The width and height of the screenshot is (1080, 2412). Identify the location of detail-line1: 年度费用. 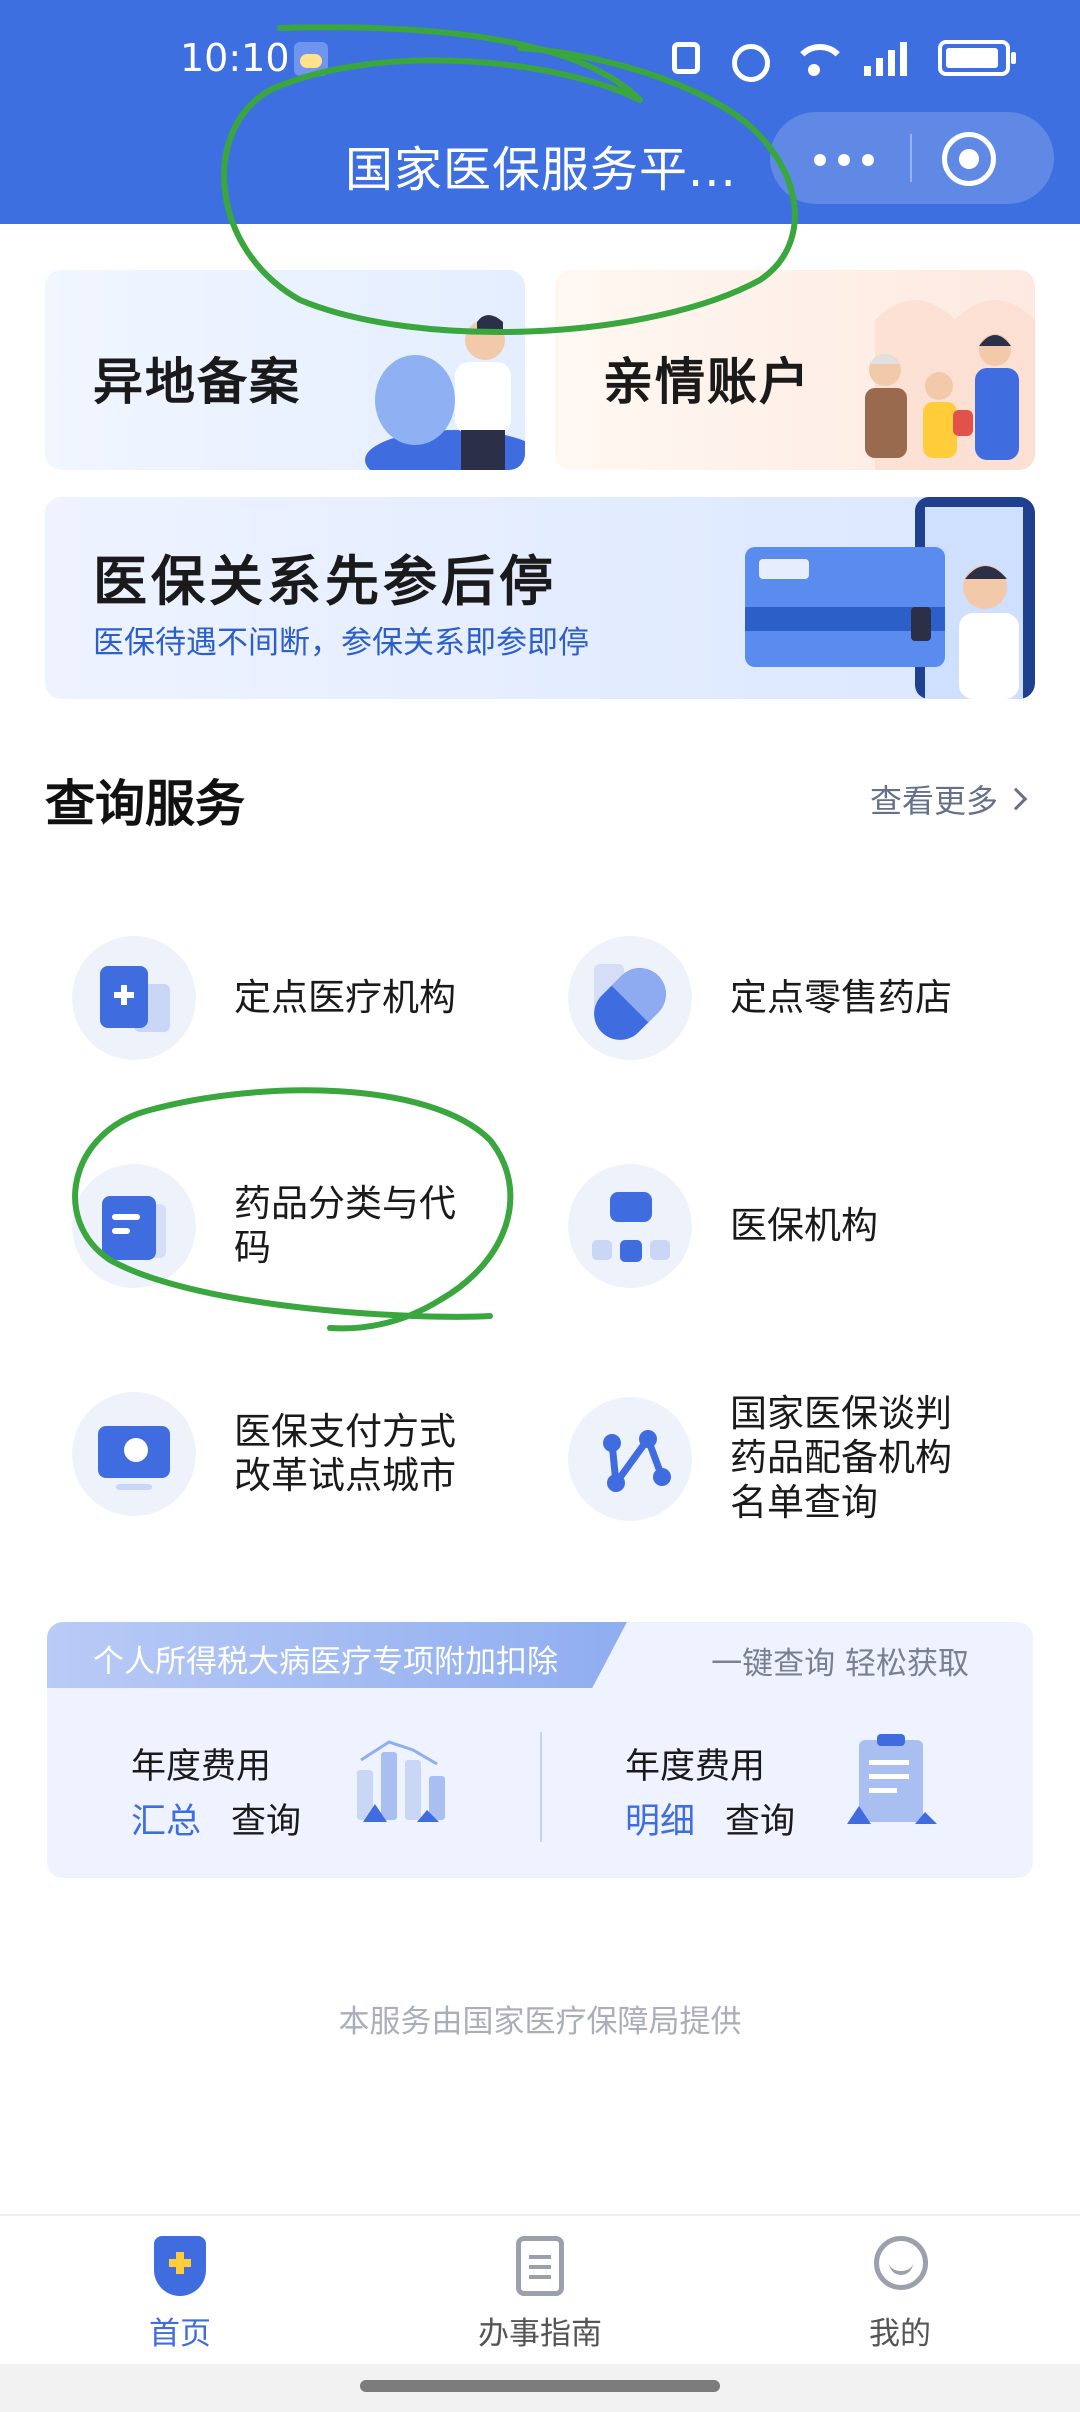
(695, 1767).